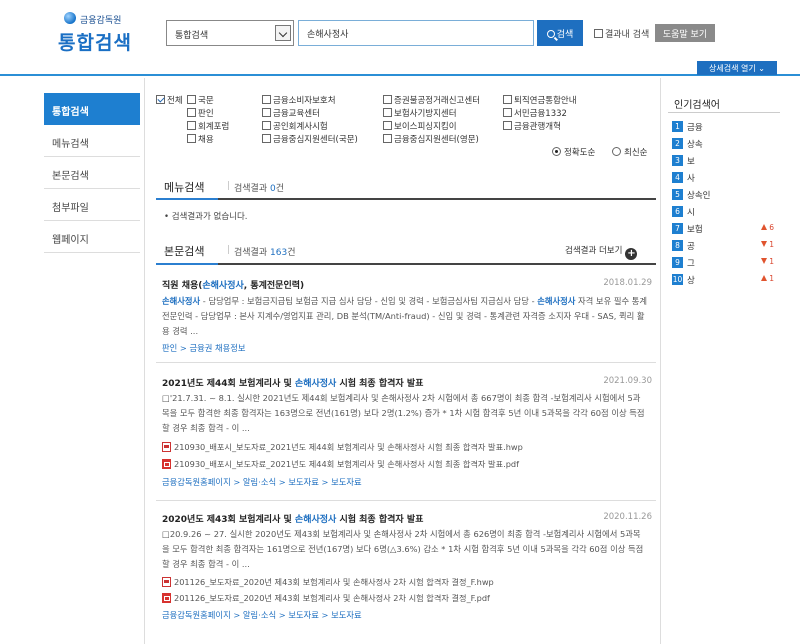 This screenshot has width=800, height=644. What do you see at coordinates (420, 113) in the screenshot?
I see `category-item: 보험사기방지센터` at bounding box center [420, 113].